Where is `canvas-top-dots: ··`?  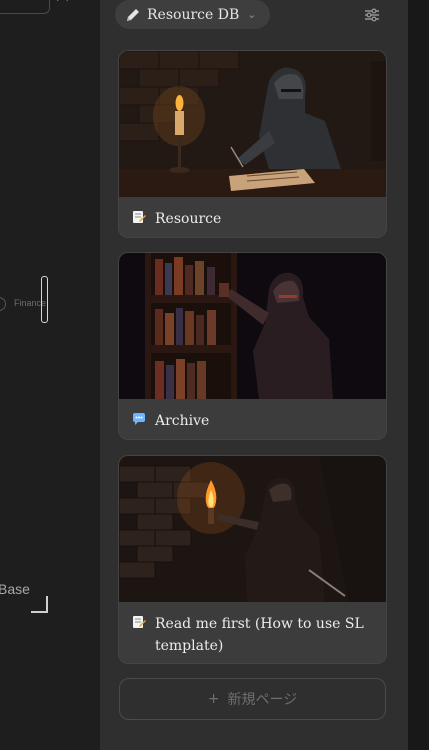 canvas-top-dots: ·· is located at coordinates (65, 3).